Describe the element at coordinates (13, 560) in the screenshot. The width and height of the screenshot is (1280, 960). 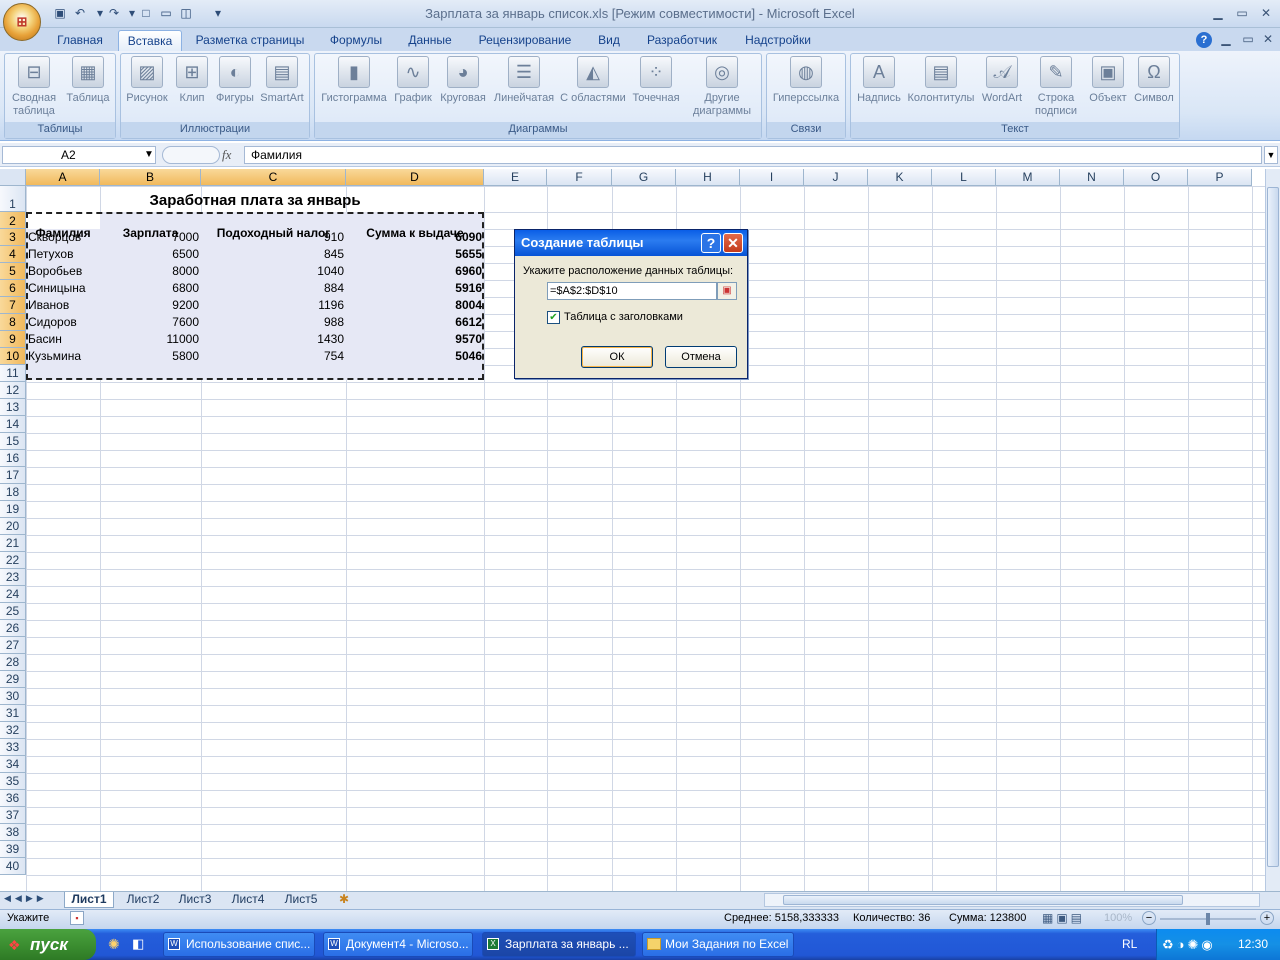
I see `row-header: 22` at that location.